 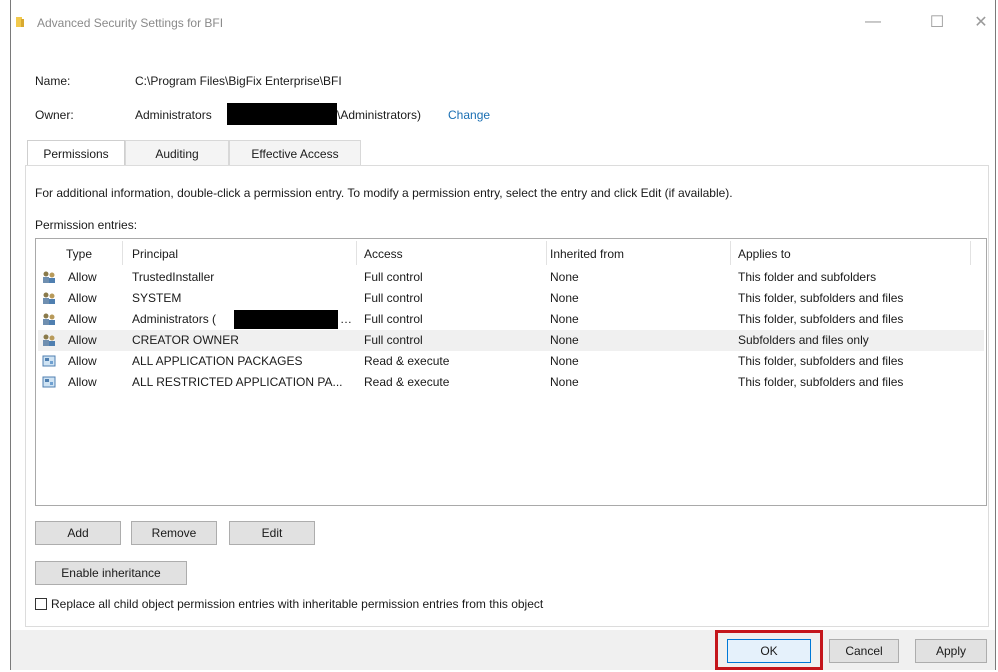 I want to click on close-icon: ✕, so click(x=981, y=22).